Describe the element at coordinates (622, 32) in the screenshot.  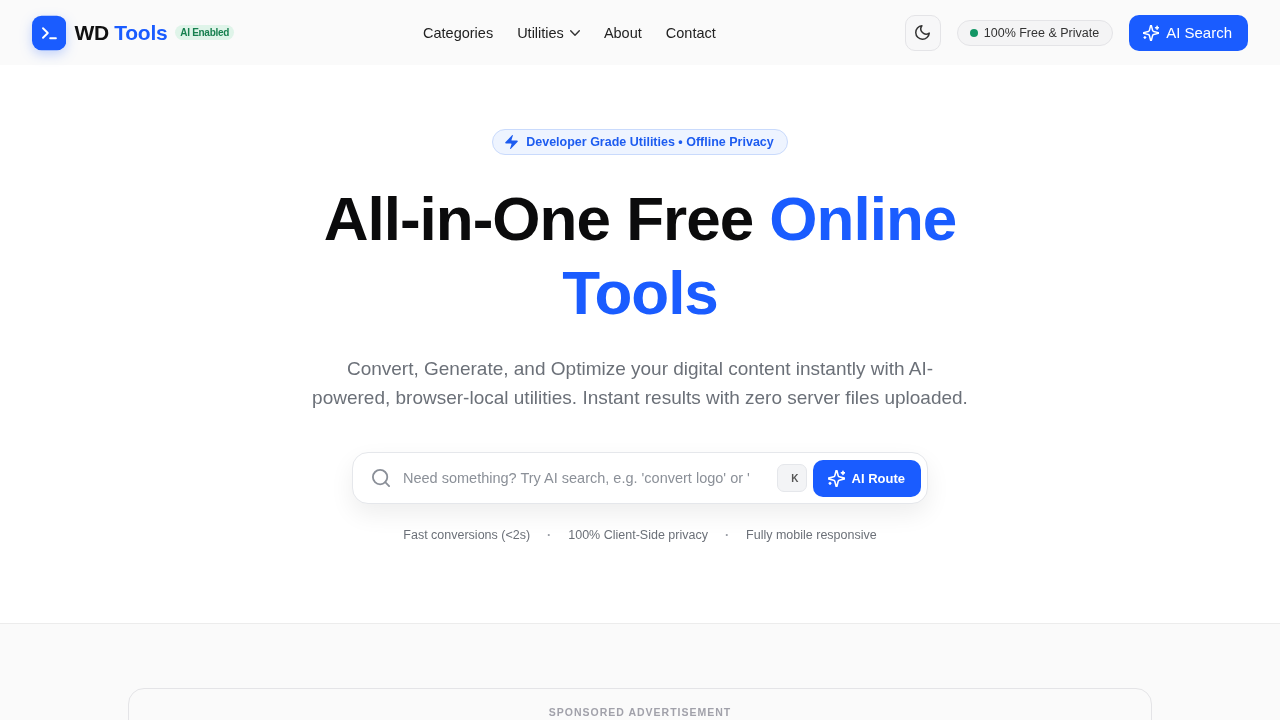
I see `nav-link: About` at that location.